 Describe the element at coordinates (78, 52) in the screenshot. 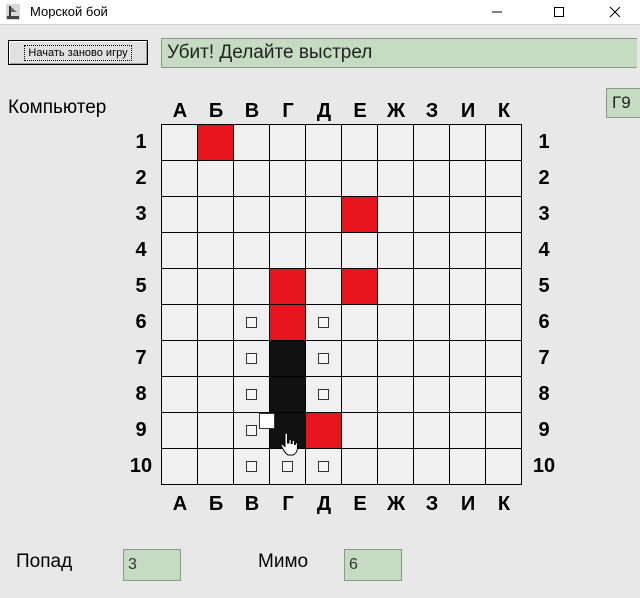

I see `restart-game-button: Начать заново игру` at that location.